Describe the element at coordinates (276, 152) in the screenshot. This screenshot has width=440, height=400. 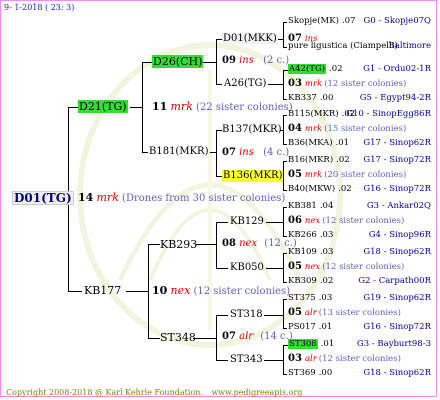
I see `sister-colonies-note: (4 c.)` at that location.